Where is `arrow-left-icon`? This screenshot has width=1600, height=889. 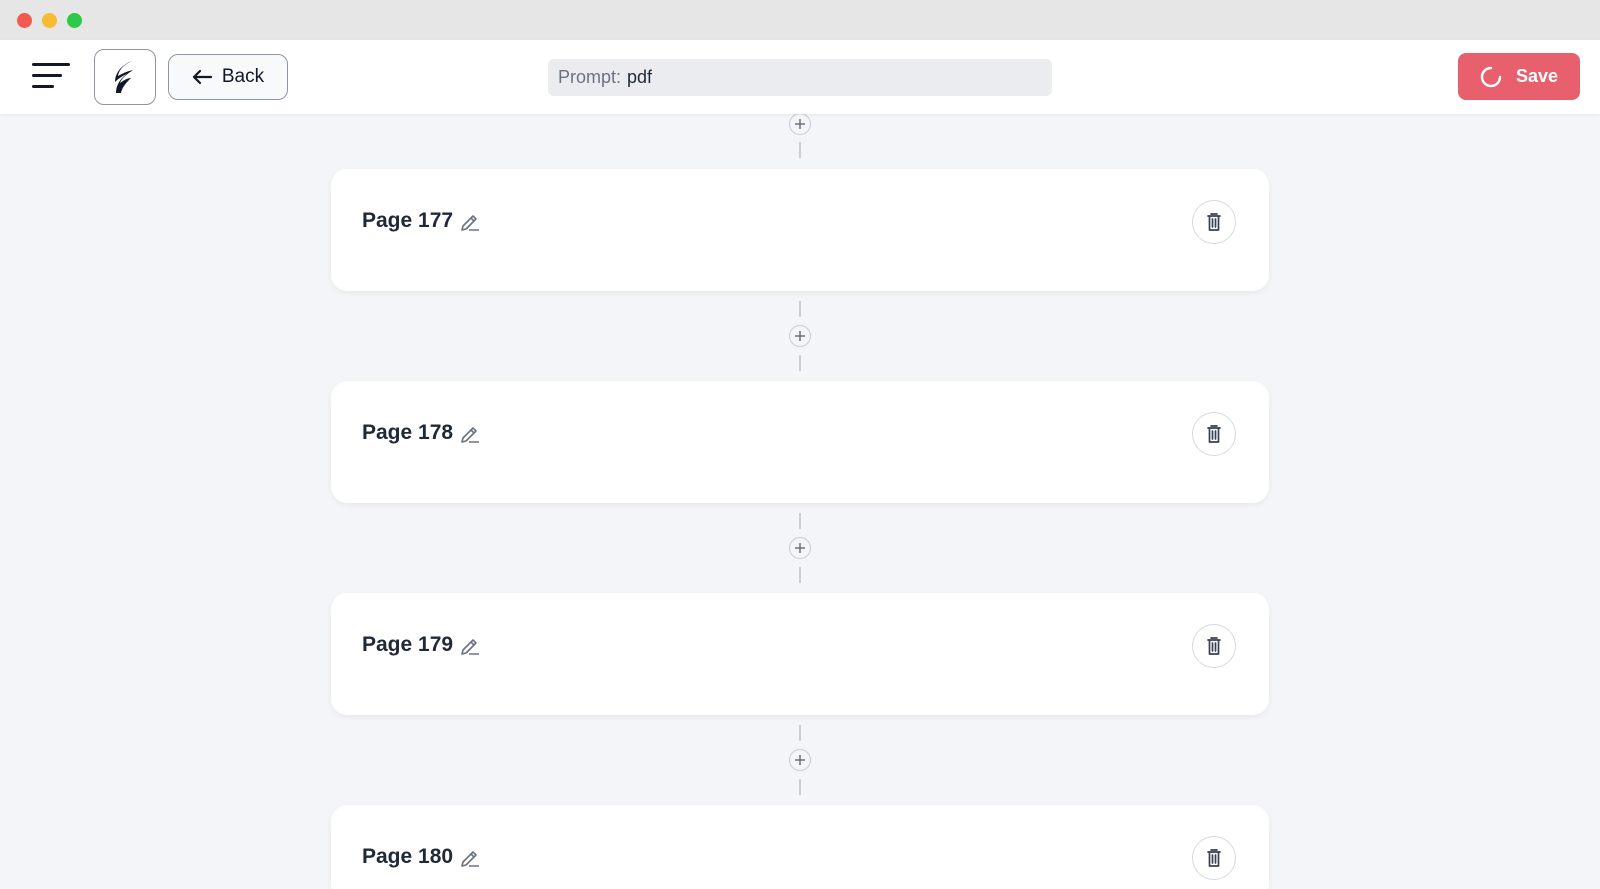 arrow-left-icon is located at coordinates (202, 77).